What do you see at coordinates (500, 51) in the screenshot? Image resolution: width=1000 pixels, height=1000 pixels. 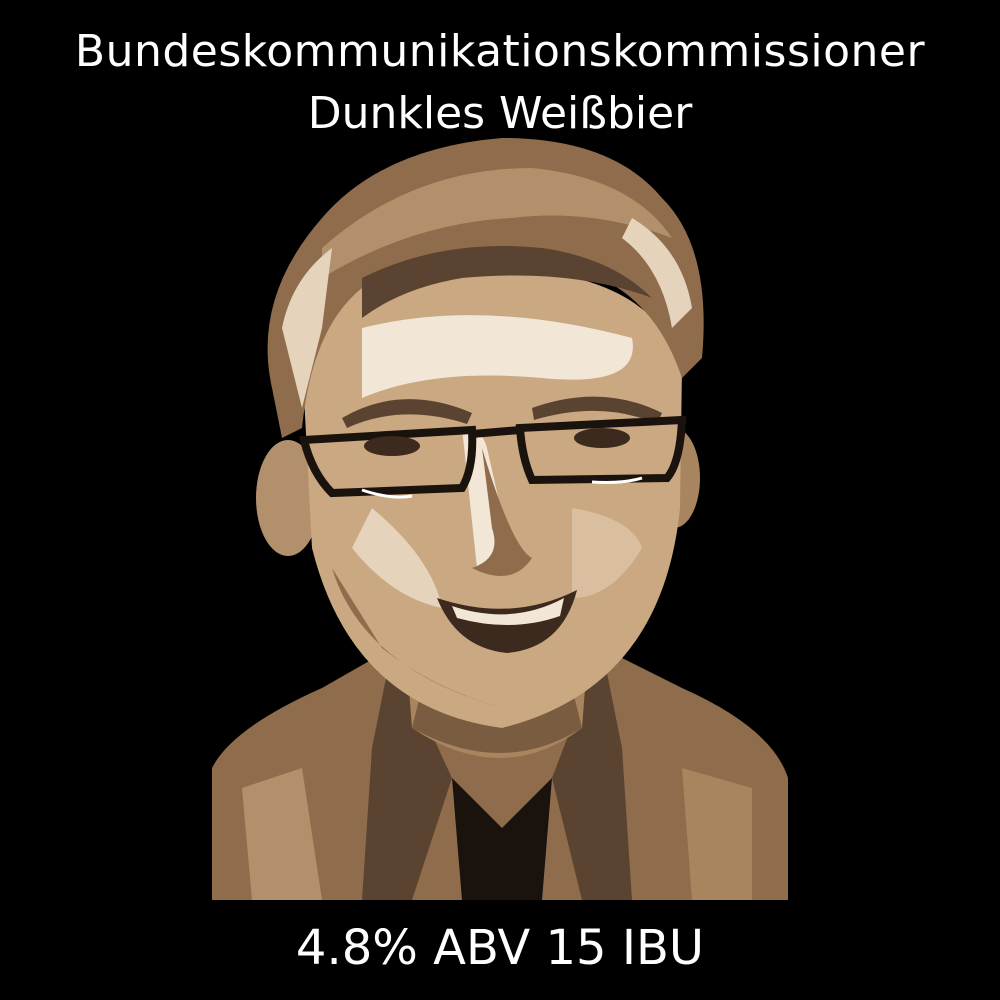 I see `beer-name: Bundeskommunikationskommissioner` at bounding box center [500, 51].